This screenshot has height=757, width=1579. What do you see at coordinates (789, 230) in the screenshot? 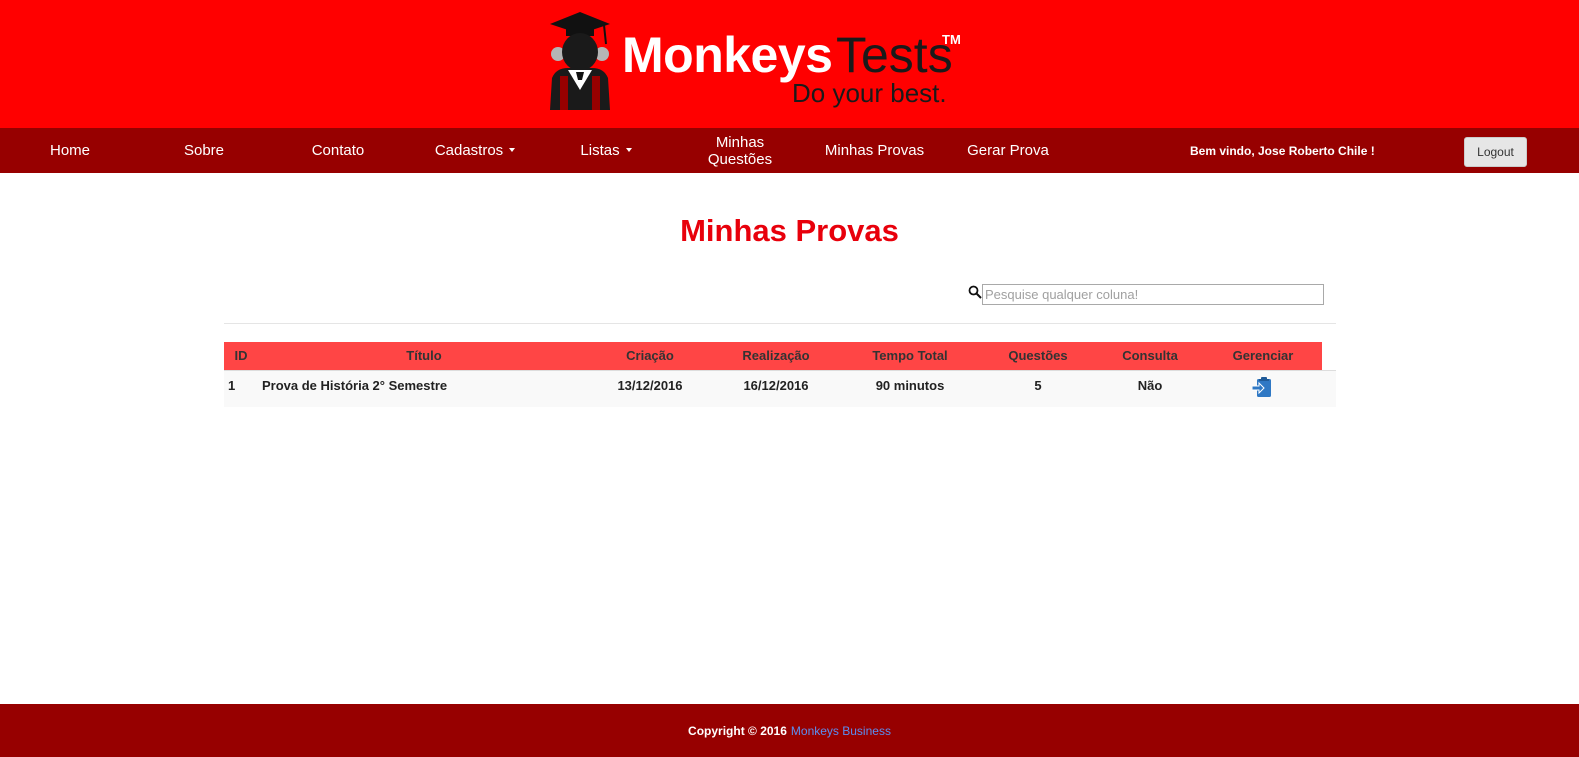
I see `page-title: Minhas Provas` at bounding box center [789, 230].